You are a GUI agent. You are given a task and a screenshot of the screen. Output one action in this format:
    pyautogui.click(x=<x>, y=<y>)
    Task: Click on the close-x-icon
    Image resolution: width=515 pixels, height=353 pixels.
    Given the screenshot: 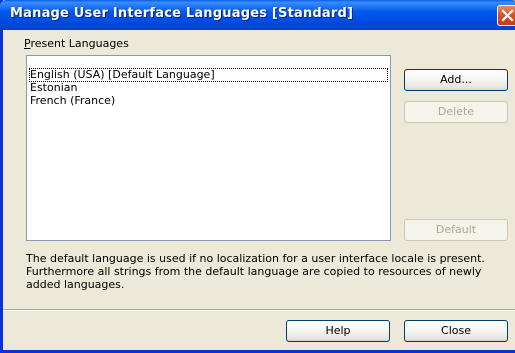 What is the action you would take?
    pyautogui.click(x=507, y=15)
    